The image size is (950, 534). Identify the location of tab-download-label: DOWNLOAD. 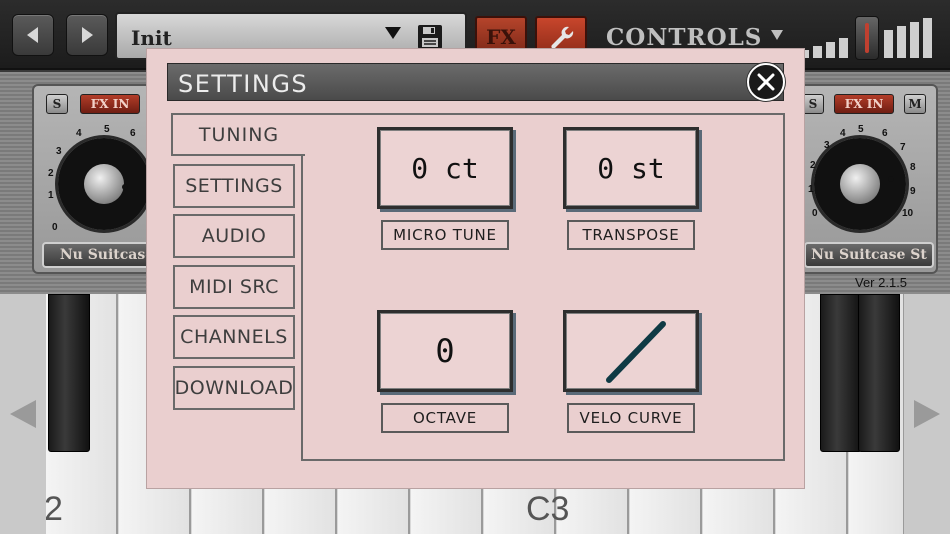
(234, 388).